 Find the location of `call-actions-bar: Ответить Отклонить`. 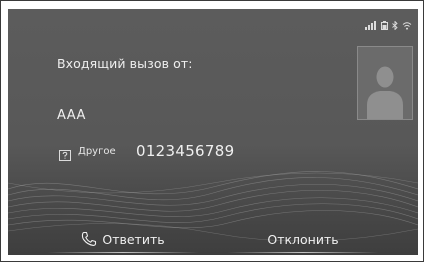

call-actions-bar: Ответить Отклонить is located at coordinates (213, 237).